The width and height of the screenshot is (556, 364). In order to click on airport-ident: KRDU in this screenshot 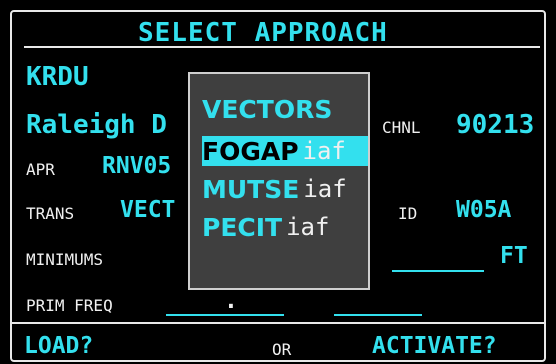, I will do `click(57, 77)`.